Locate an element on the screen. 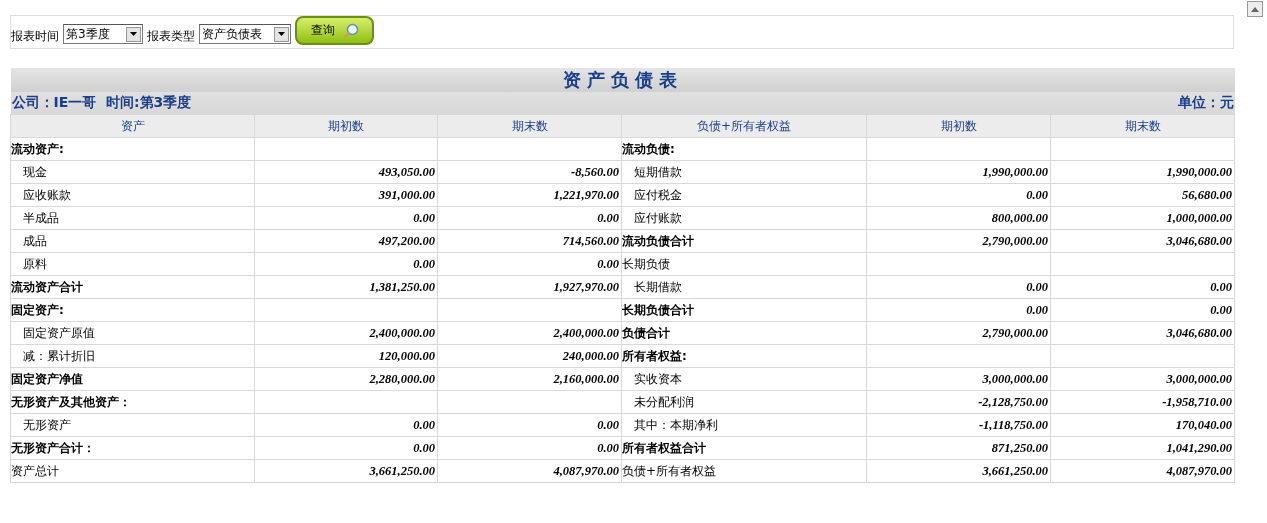 The height and width of the screenshot is (523, 1267). row-label: 实收资本 is located at coordinates (744, 379).